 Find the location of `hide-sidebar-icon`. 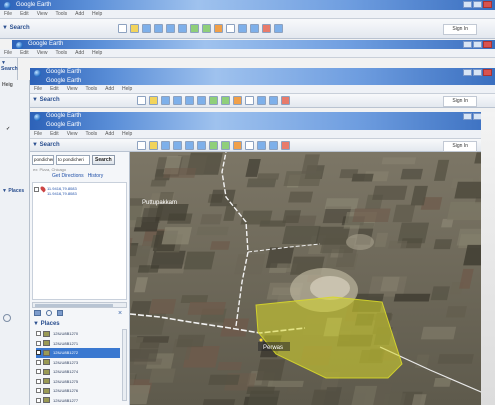

hide-sidebar-icon is located at coordinates (122, 28).